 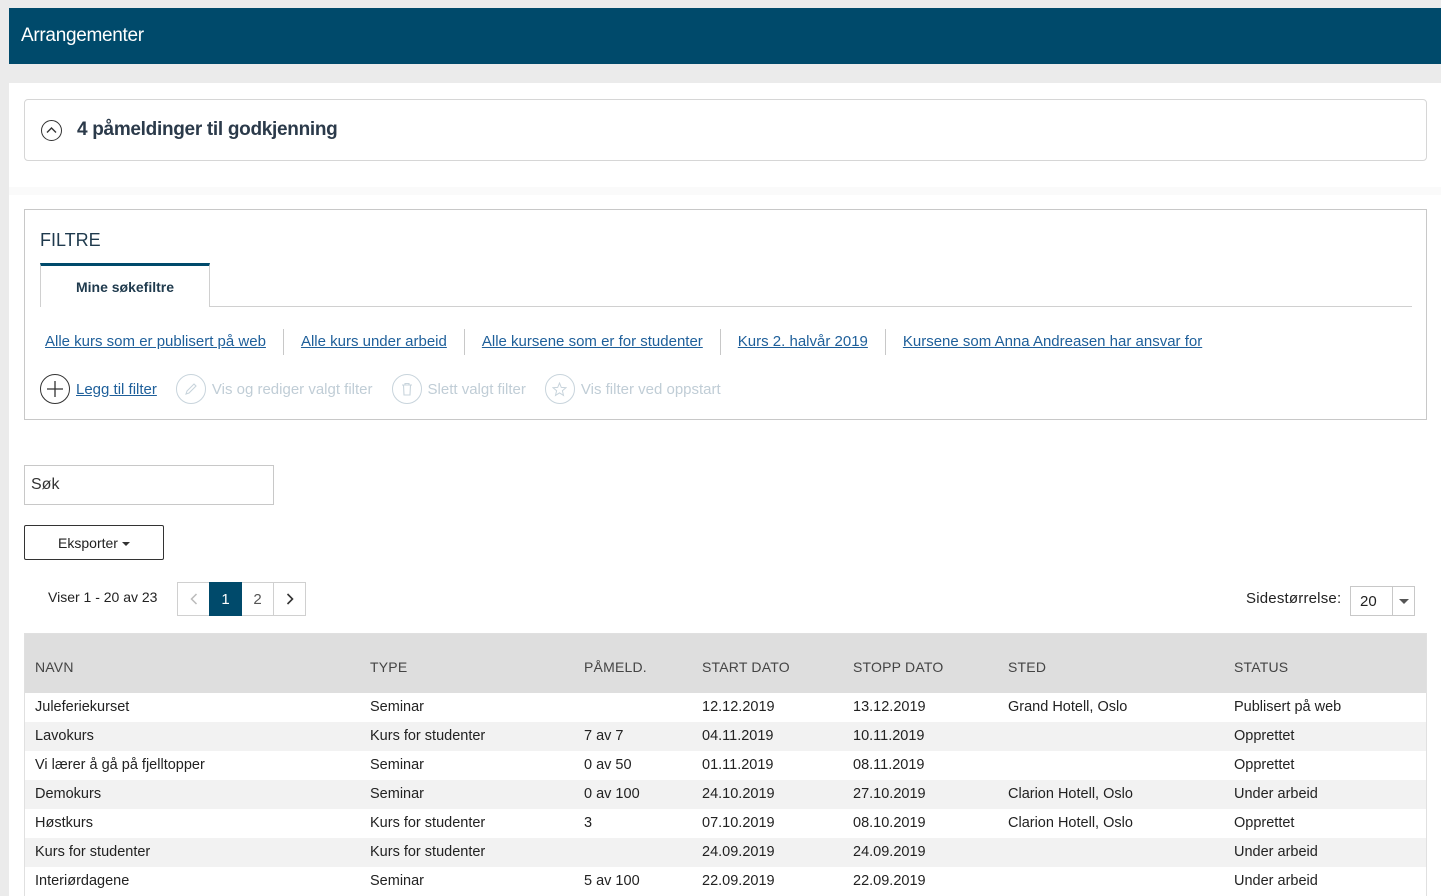 I want to click on delete-filter-button: Slett valgt filter, so click(x=458, y=389).